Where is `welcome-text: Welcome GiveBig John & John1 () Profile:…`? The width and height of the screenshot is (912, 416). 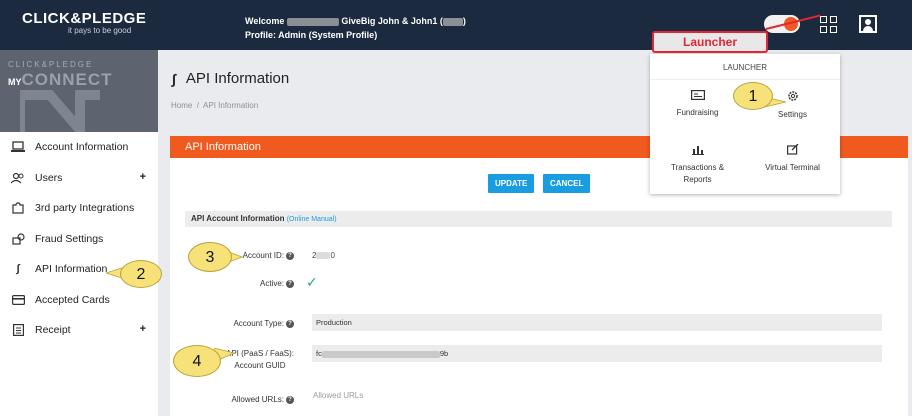
welcome-text: Welcome GiveBig John & John1 () Profile:… is located at coordinates (355, 28).